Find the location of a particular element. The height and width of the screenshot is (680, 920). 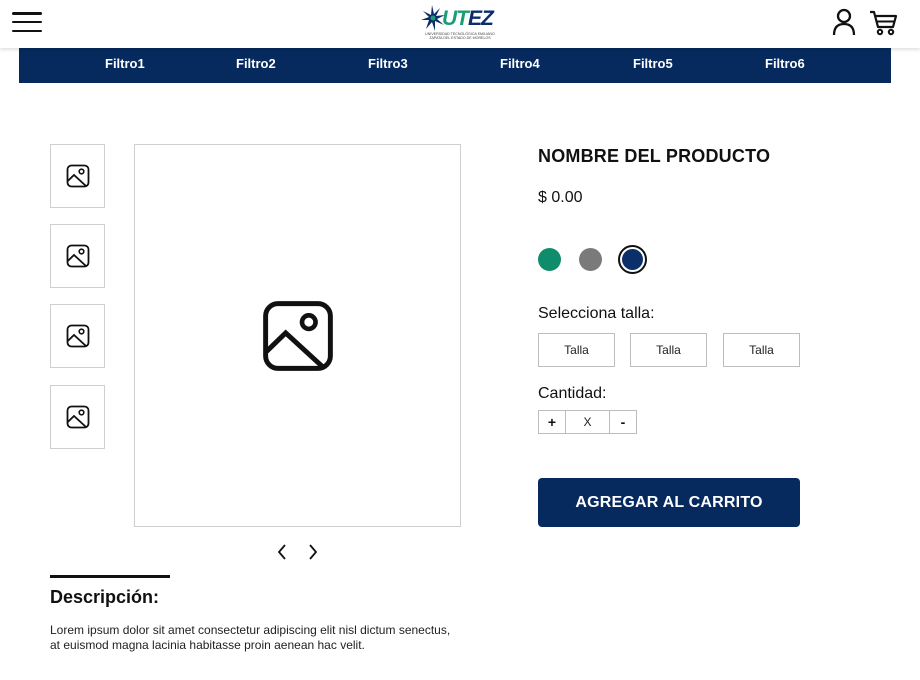

user-account-button is located at coordinates (844, 22).